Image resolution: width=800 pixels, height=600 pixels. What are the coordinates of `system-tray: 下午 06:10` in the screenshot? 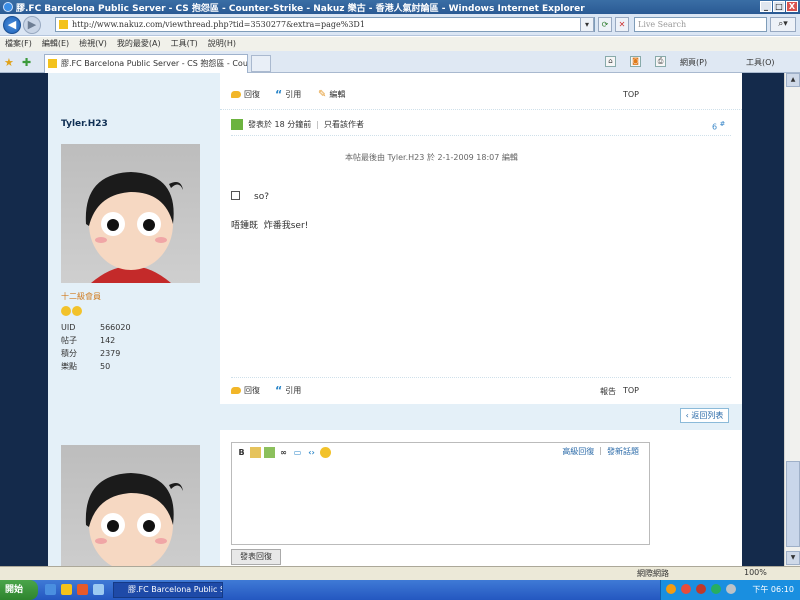 It's located at (730, 590).